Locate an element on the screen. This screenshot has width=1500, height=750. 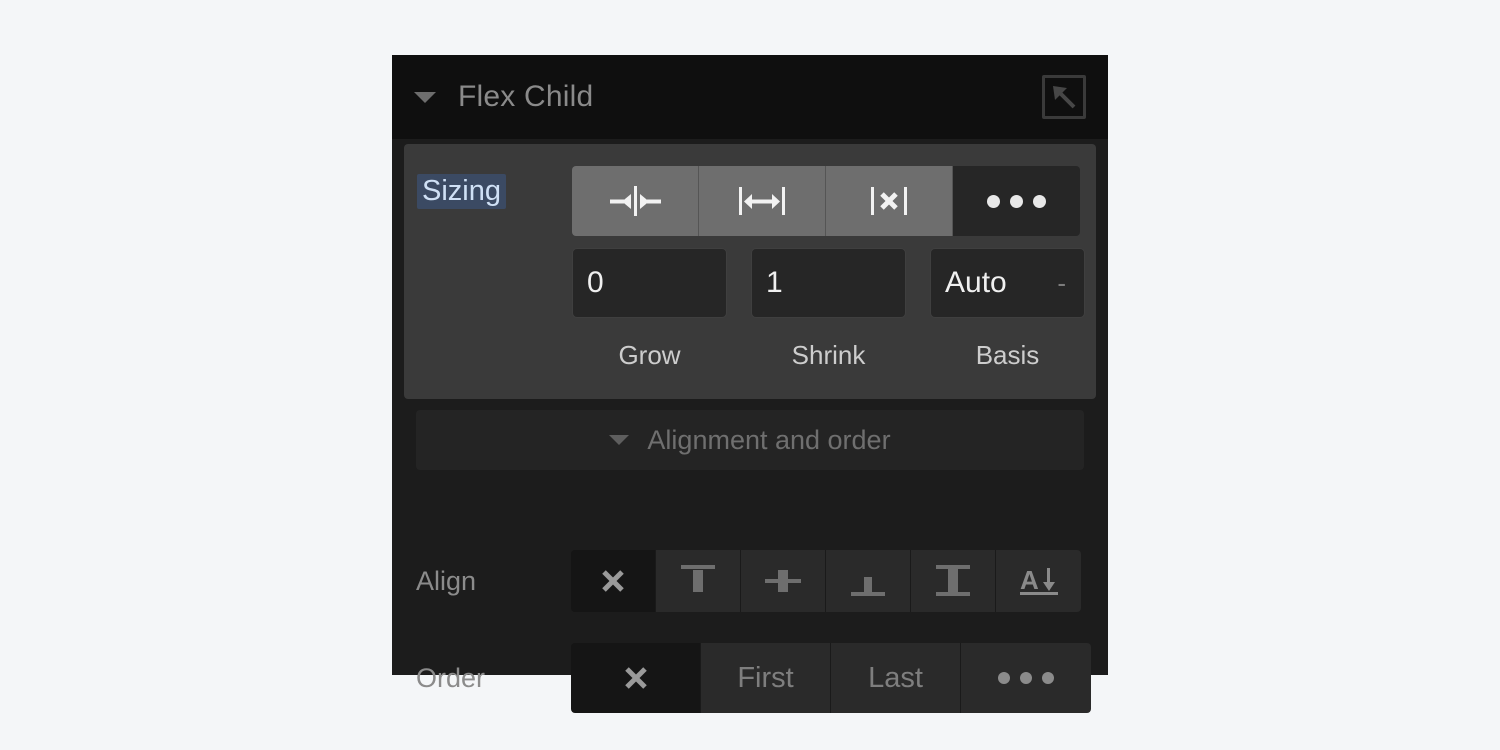
shrink-caption: Shrink is located at coordinates (828, 355).